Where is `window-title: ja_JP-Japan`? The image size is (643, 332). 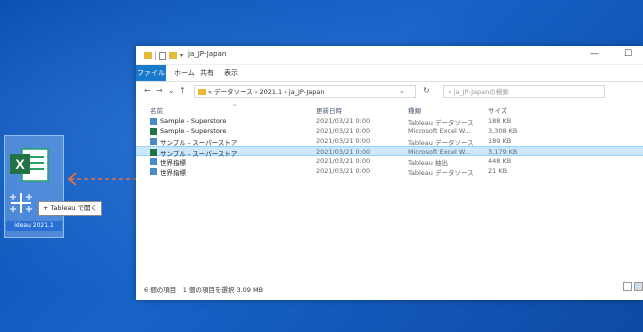 window-title: ja_JP-Japan is located at coordinates (207, 54).